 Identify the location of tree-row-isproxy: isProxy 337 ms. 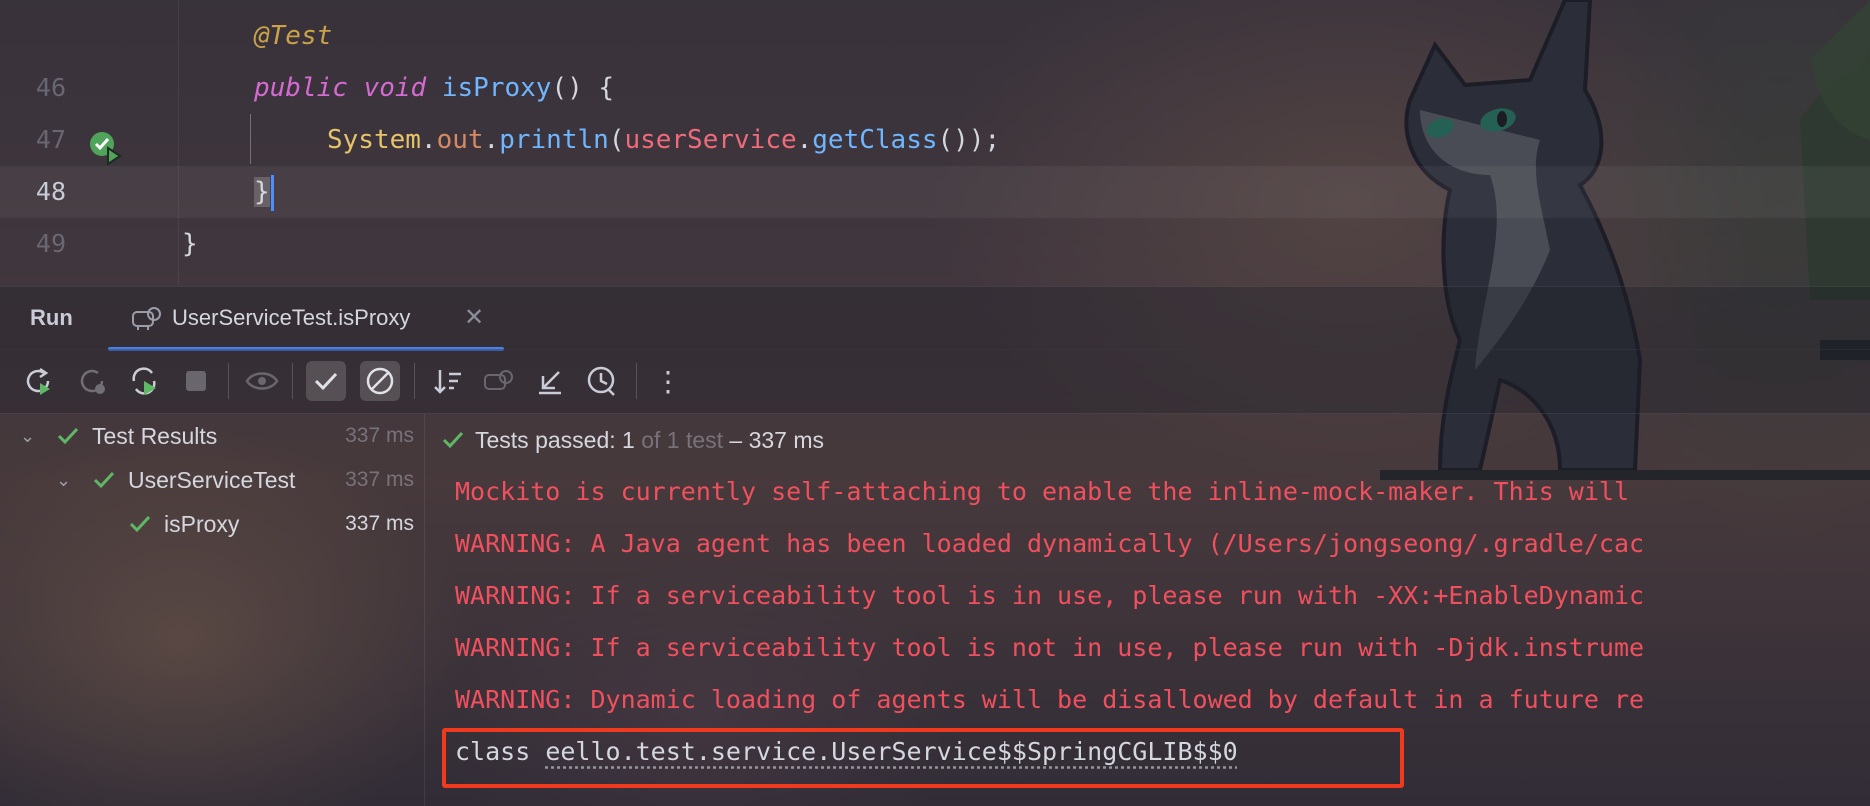
(212, 524).